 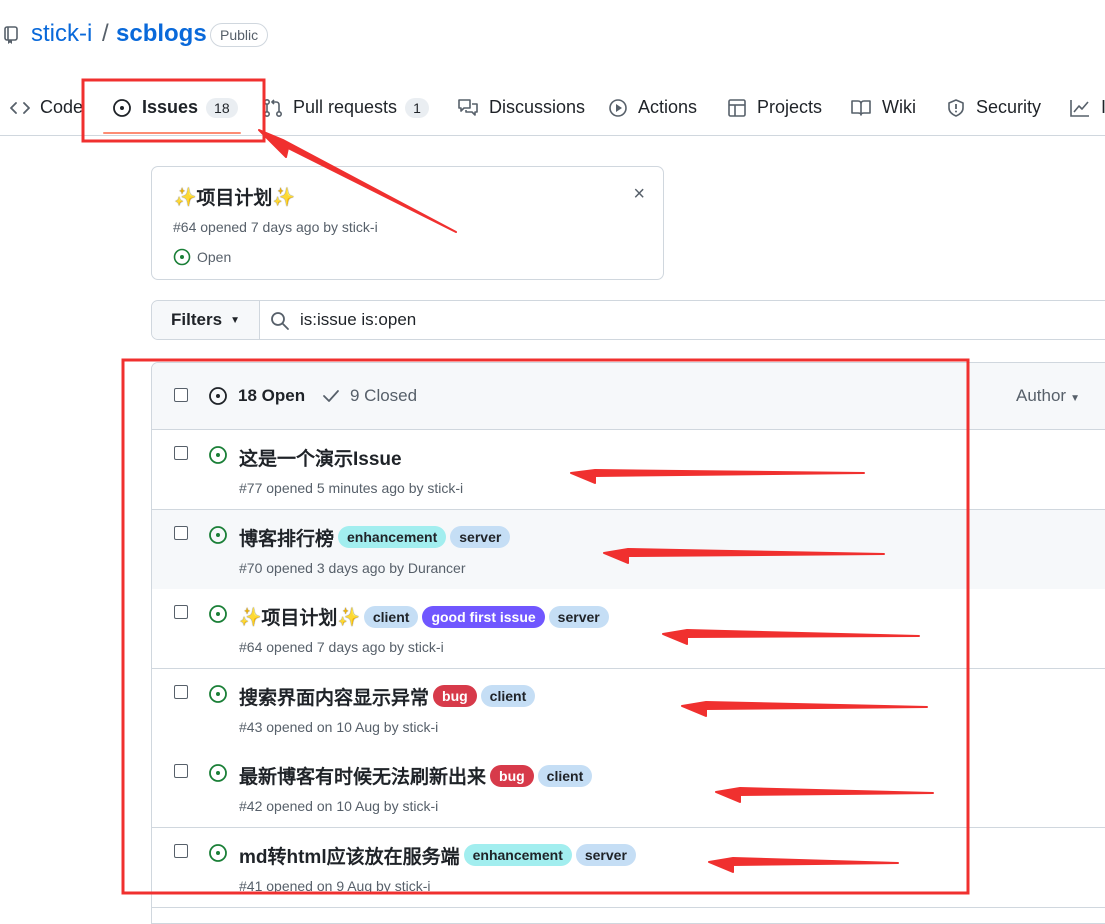 What do you see at coordinates (161, 34) in the screenshot?
I see `repo-name-link: scblogs` at bounding box center [161, 34].